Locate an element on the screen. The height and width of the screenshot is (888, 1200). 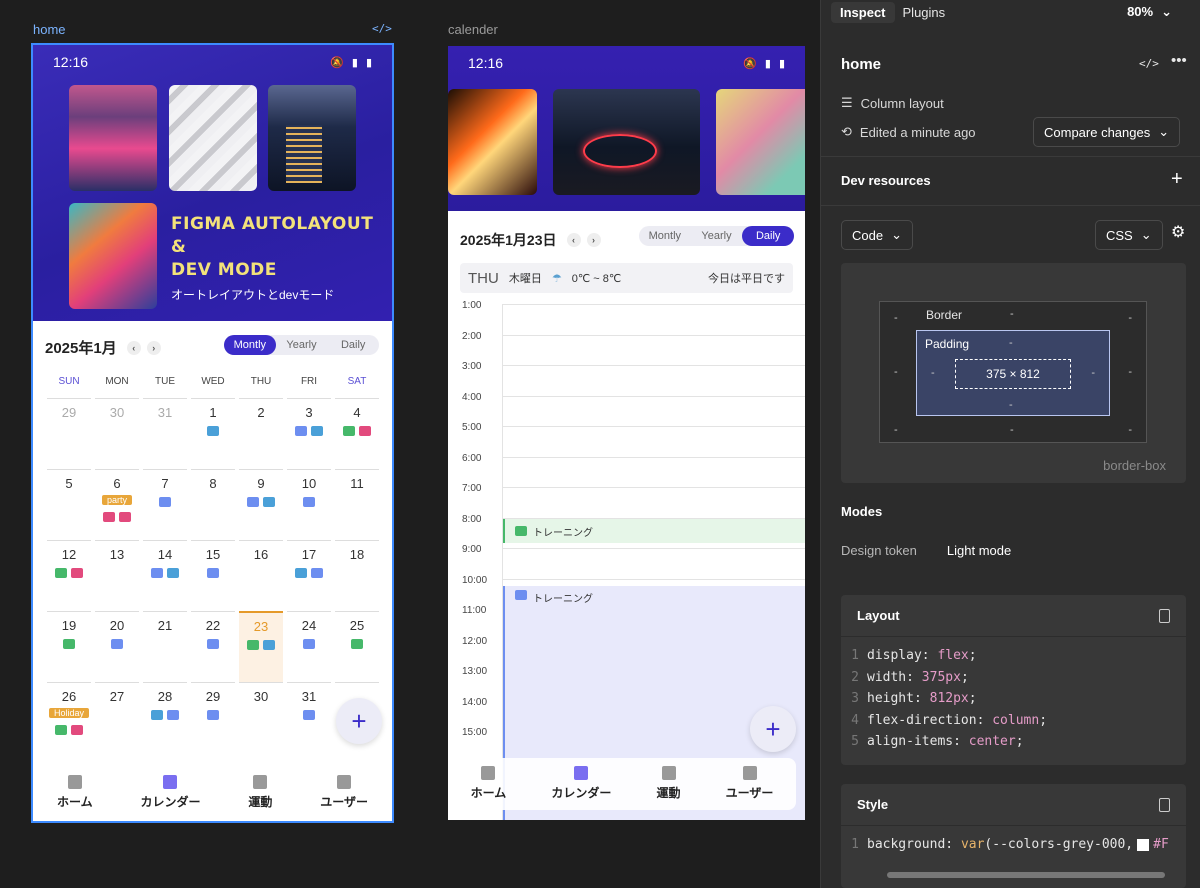
day-cell: 16 is located at coordinates (261, 575).